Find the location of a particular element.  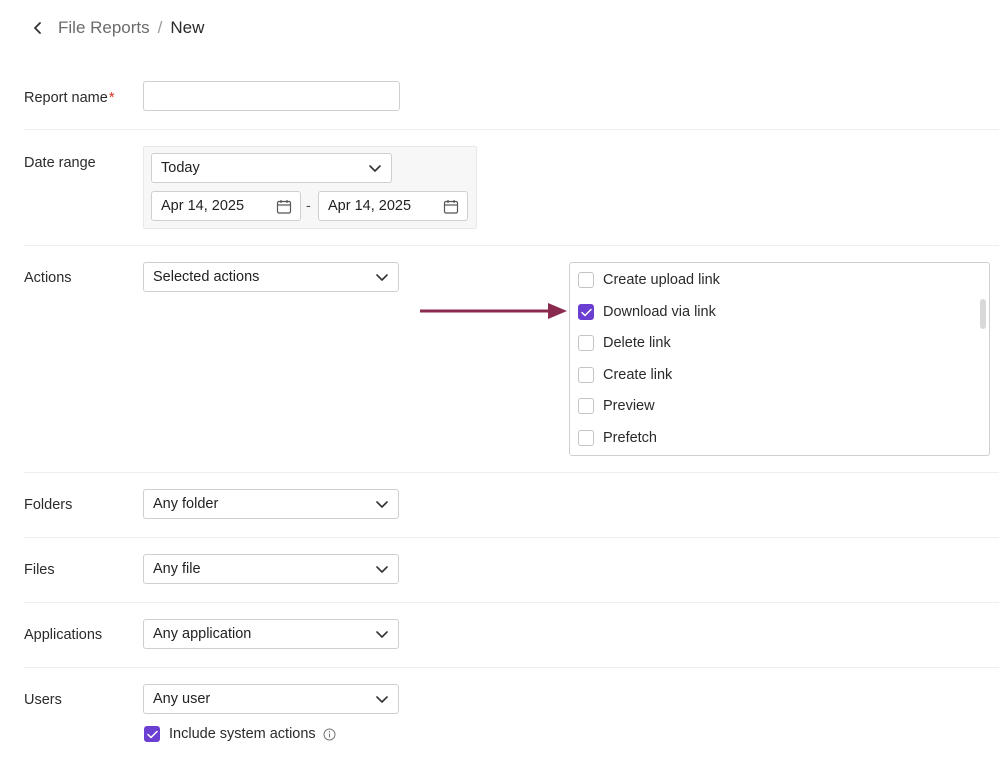

action-option-create-upload-link: Create upload link is located at coordinates (649, 280).